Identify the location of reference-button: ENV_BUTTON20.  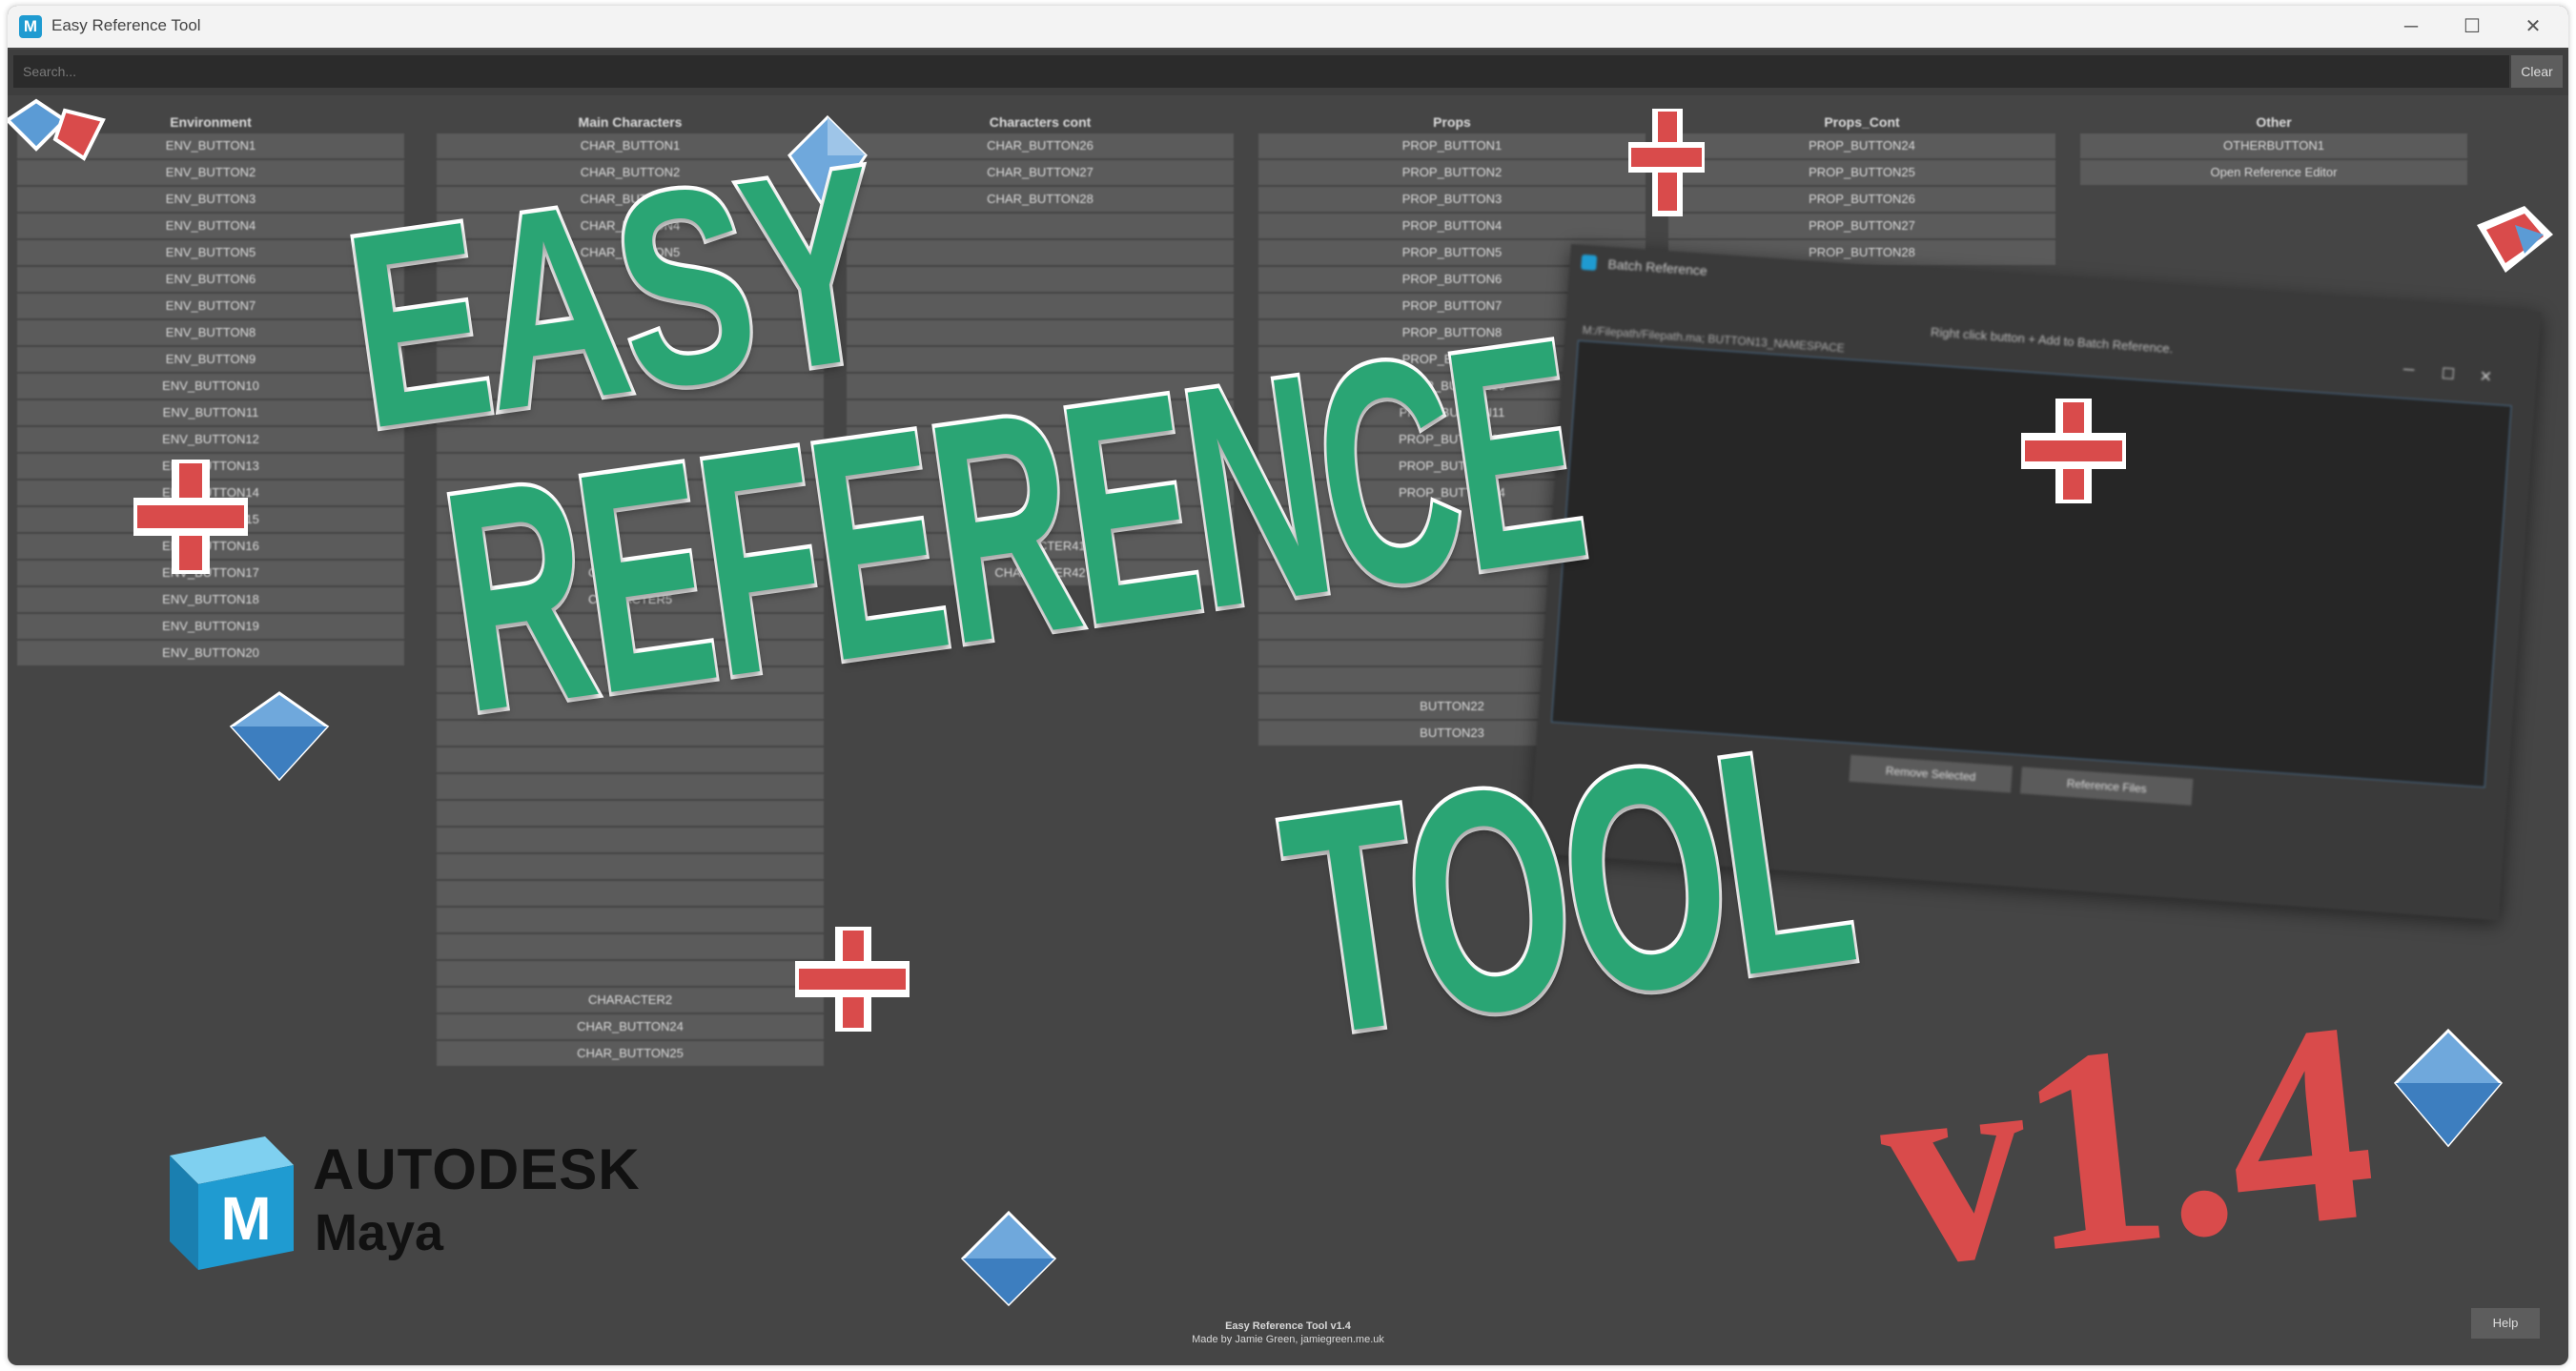
(210, 653).